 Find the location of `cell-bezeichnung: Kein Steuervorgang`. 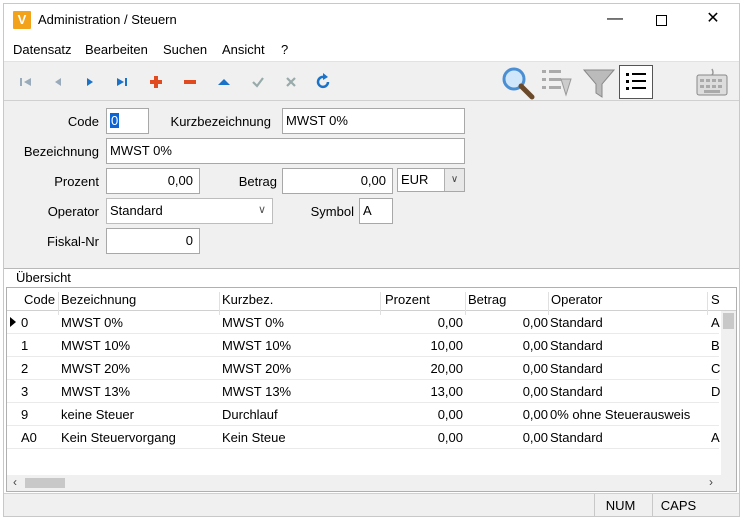

cell-bezeichnung: Kein Steuervorgang is located at coordinates (118, 437).